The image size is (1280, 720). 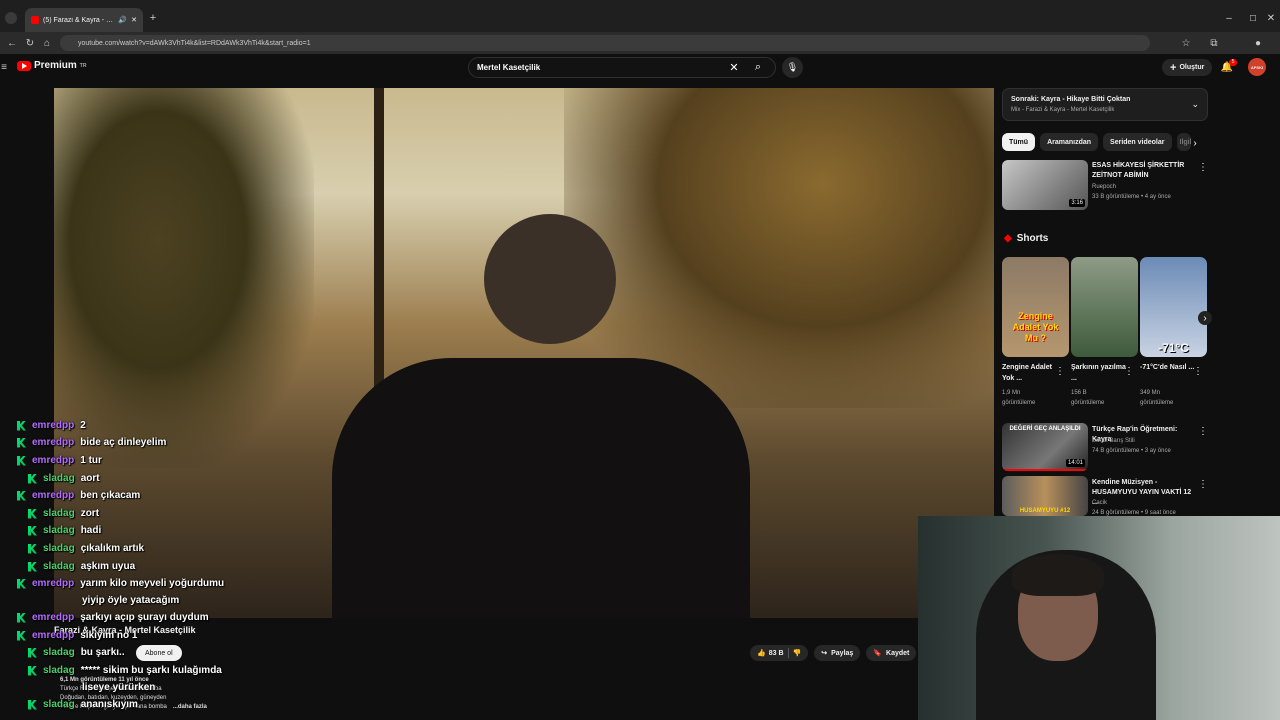 What do you see at coordinates (47, 43) in the screenshot?
I see `home-icon: ⌂` at bounding box center [47, 43].